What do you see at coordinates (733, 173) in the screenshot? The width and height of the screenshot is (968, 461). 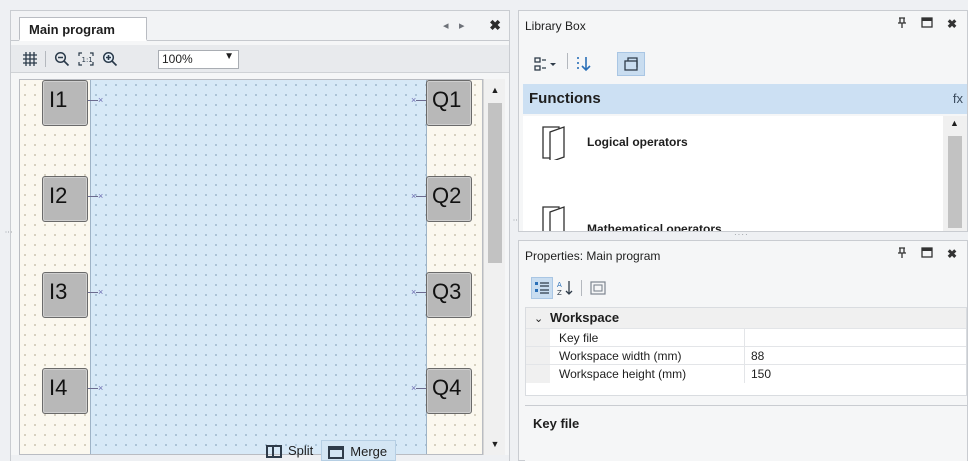 I see `library-list: Logical operators Mathematical operators` at bounding box center [733, 173].